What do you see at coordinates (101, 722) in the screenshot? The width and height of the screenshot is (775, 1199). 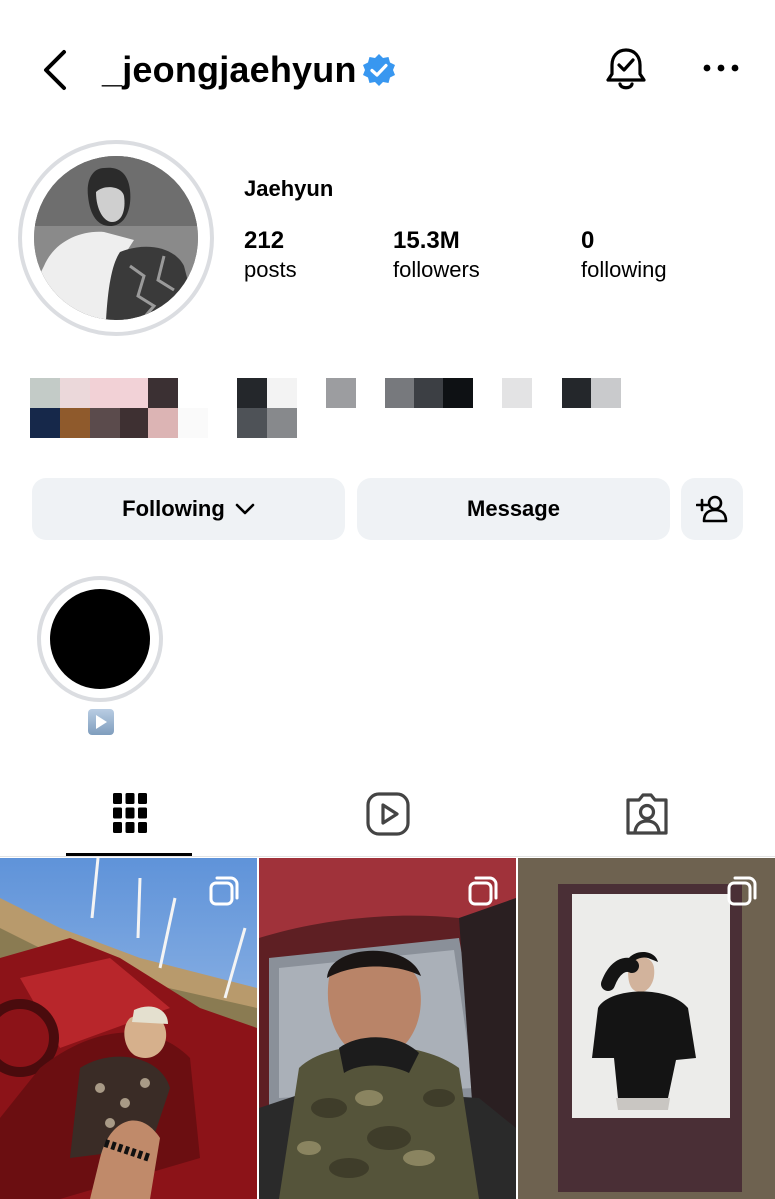 I see `play-button-icon` at bounding box center [101, 722].